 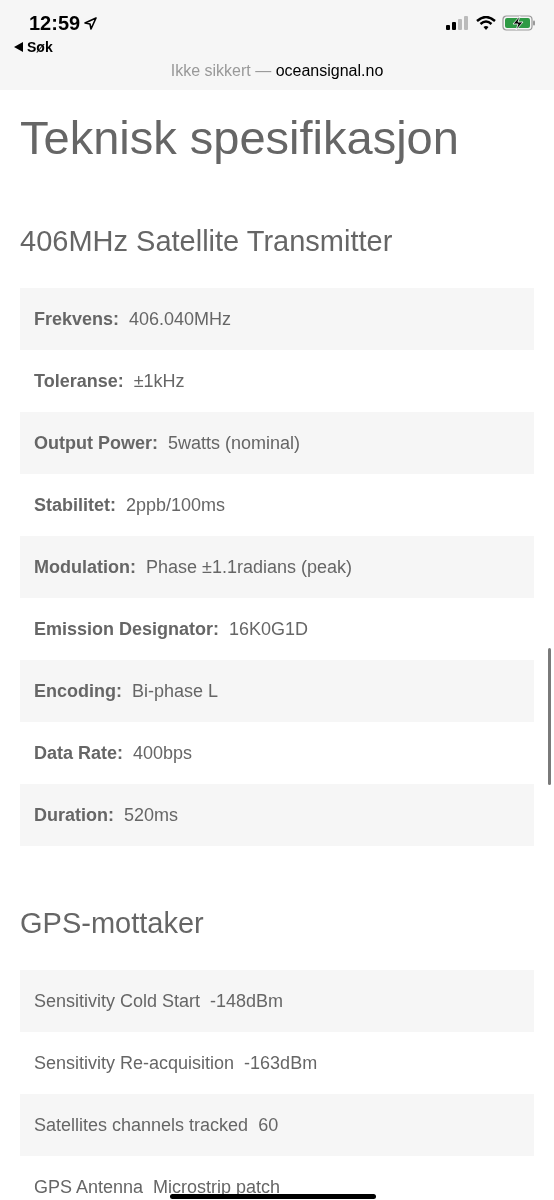 What do you see at coordinates (249, 567) in the screenshot?
I see `spec-value: Phase ±1.1radians (peak)` at bounding box center [249, 567].